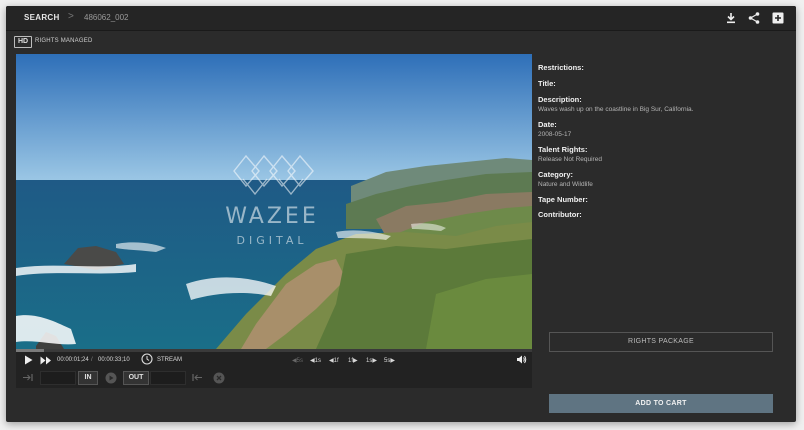 This screenshot has height=430, width=804. I want to click on stream-label: STREAM, so click(169, 360).